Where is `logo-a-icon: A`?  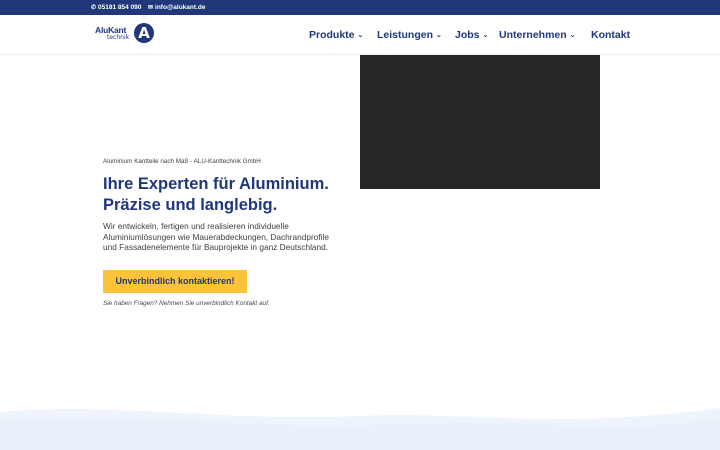 logo-a-icon: A is located at coordinates (144, 33).